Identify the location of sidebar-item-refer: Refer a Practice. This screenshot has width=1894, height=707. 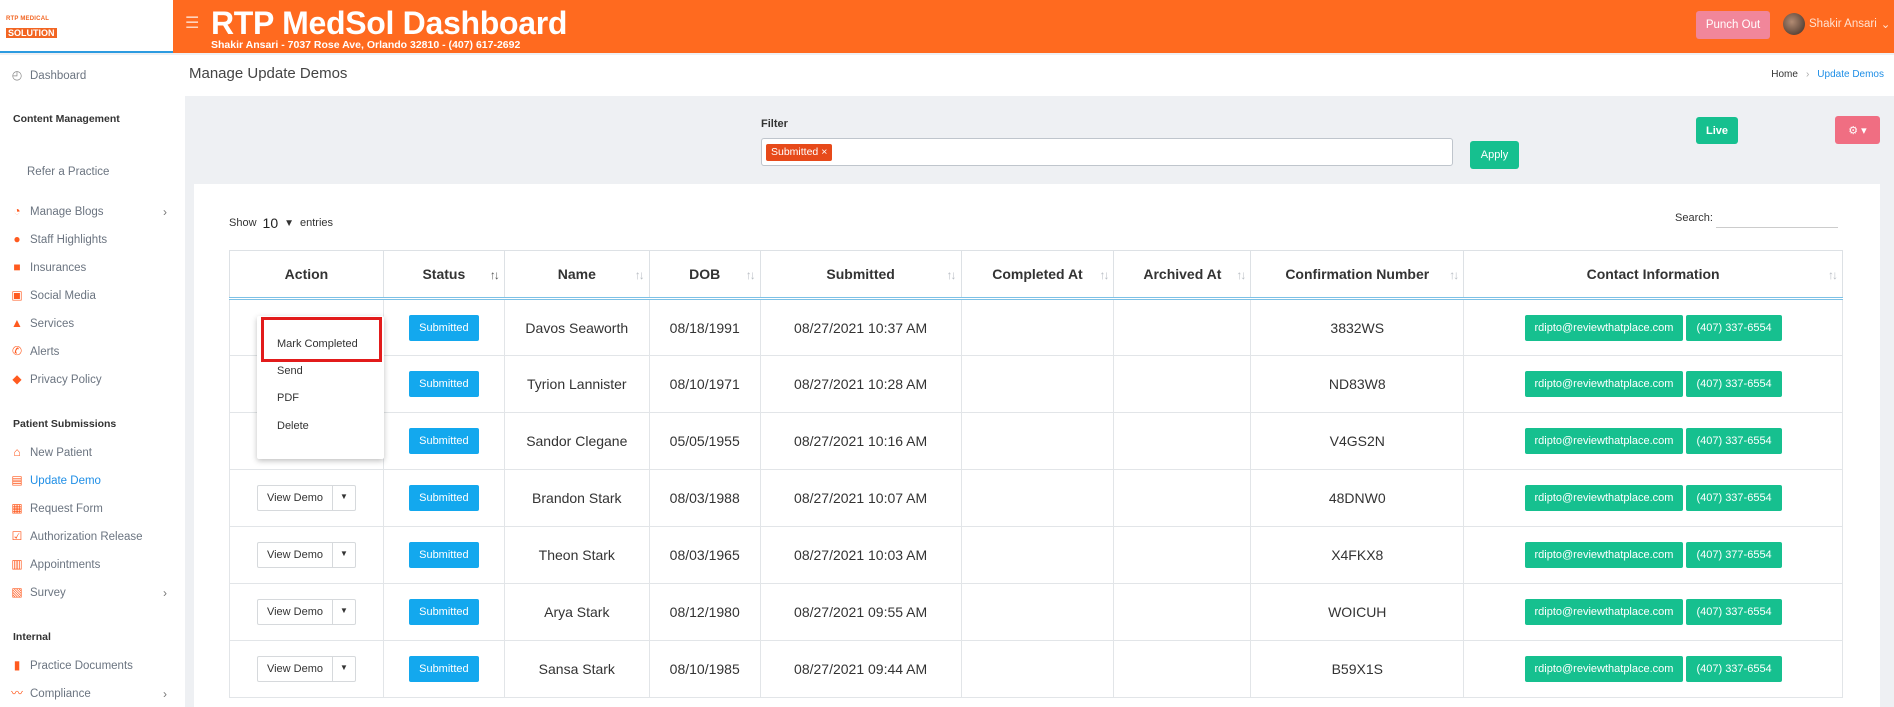
(68, 172).